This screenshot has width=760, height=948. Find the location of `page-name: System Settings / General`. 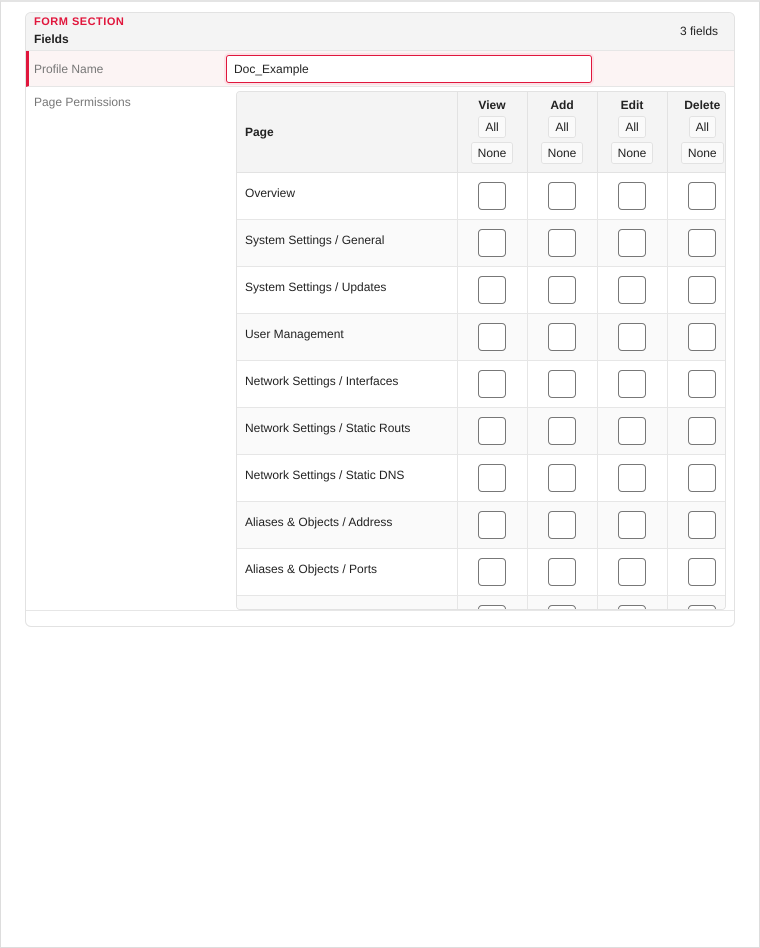

page-name: System Settings / General is located at coordinates (314, 239).